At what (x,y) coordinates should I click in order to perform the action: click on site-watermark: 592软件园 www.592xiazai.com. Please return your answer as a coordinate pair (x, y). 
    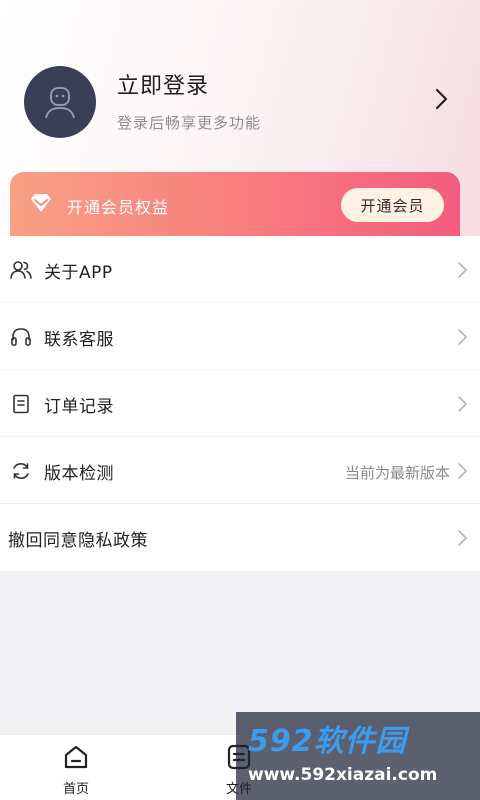
    Looking at the image, I should click on (358, 756).